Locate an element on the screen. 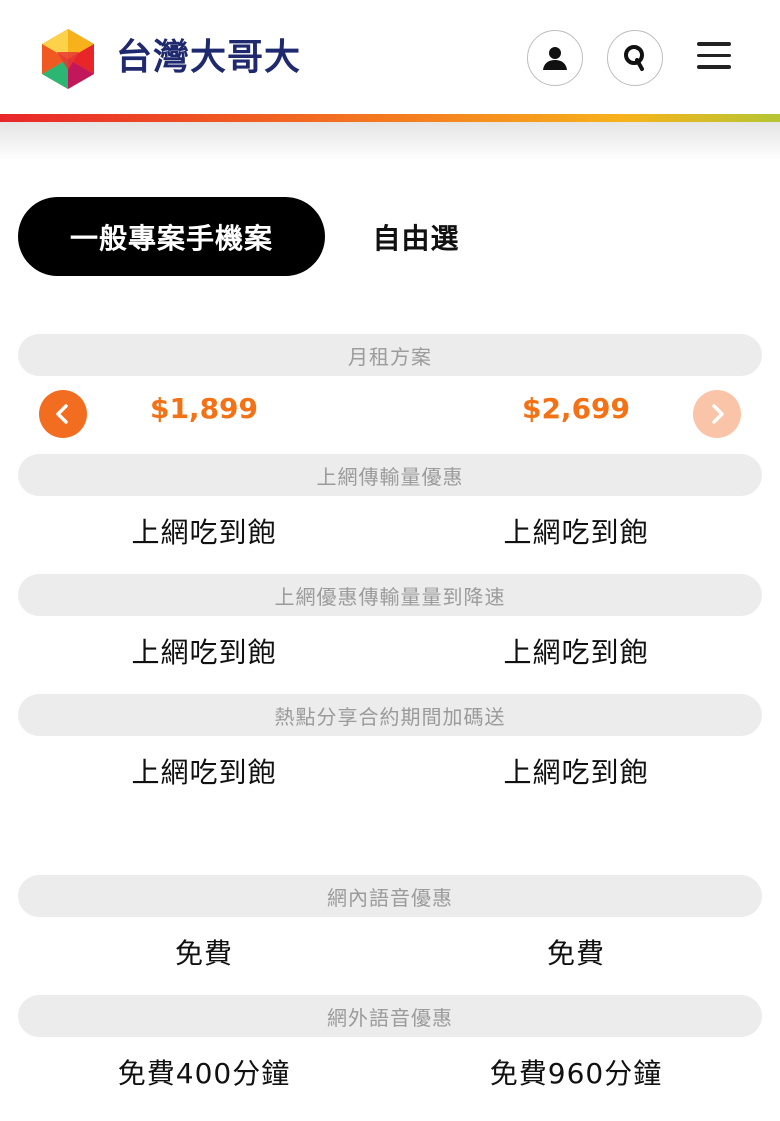 The image size is (780, 1121). brand-logo-icon is located at coordinates (68, 59).